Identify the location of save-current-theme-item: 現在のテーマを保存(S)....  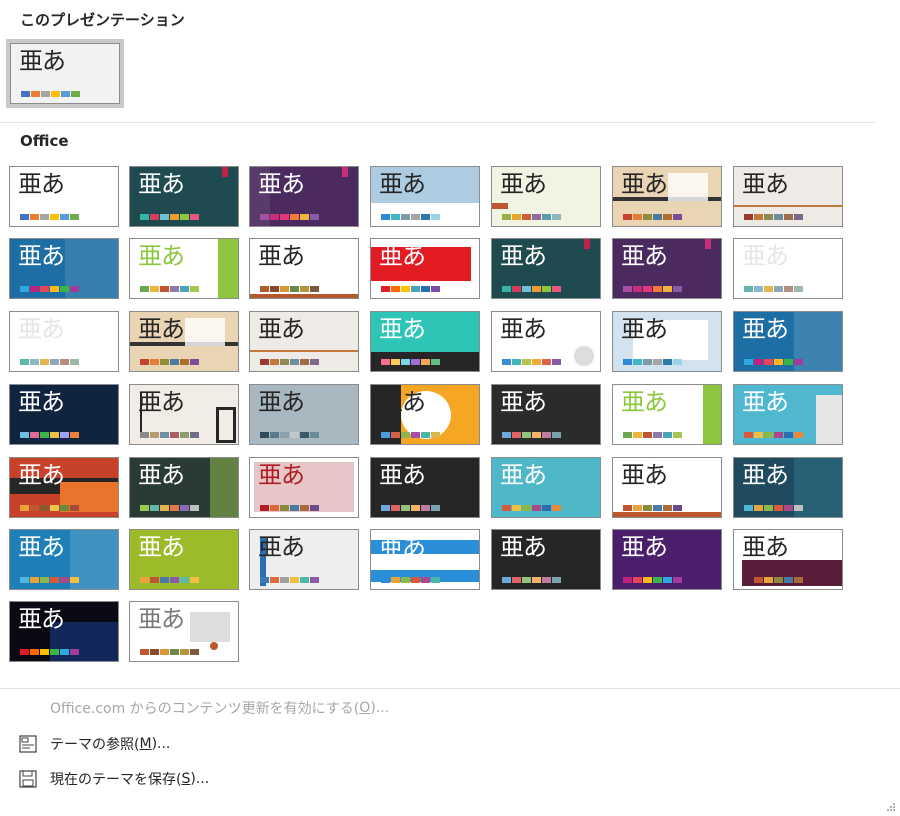
(112, 779).